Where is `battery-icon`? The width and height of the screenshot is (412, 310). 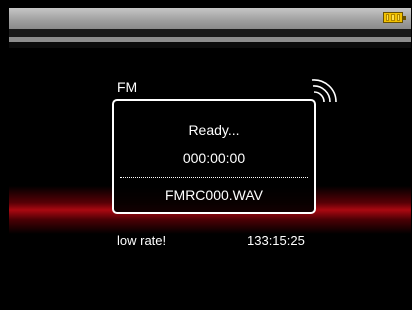
battery-icon is located at coordinates (394, 17).